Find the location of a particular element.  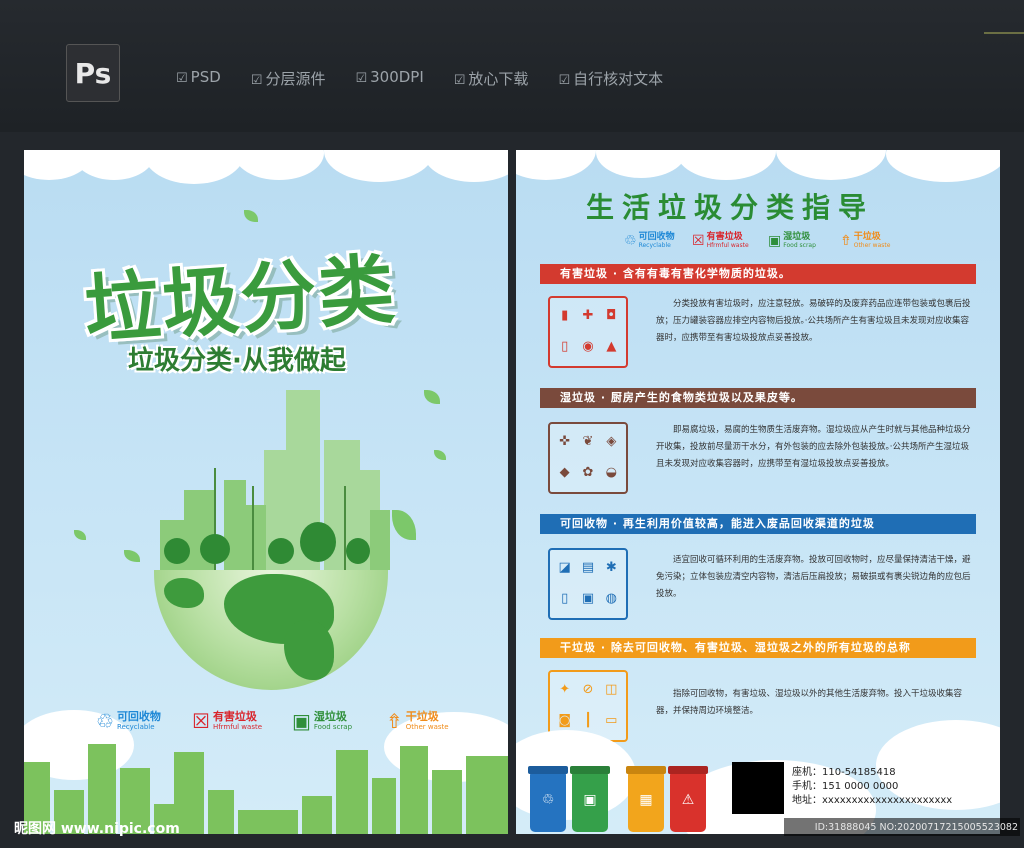

shirt-icon: ✦ is located at coordinates (565, 689).